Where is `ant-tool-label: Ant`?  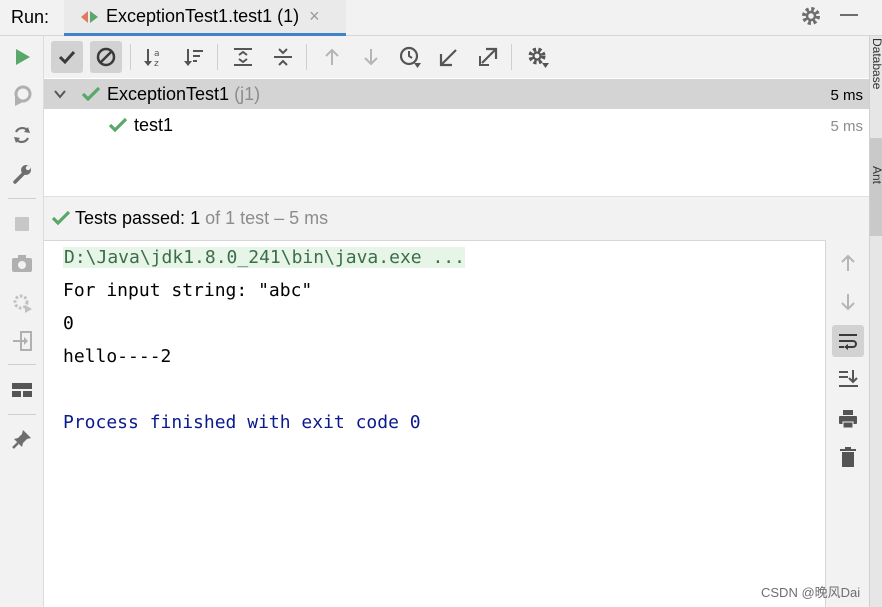
ant-tool-label: Ant is located at coordinates (876, 175).